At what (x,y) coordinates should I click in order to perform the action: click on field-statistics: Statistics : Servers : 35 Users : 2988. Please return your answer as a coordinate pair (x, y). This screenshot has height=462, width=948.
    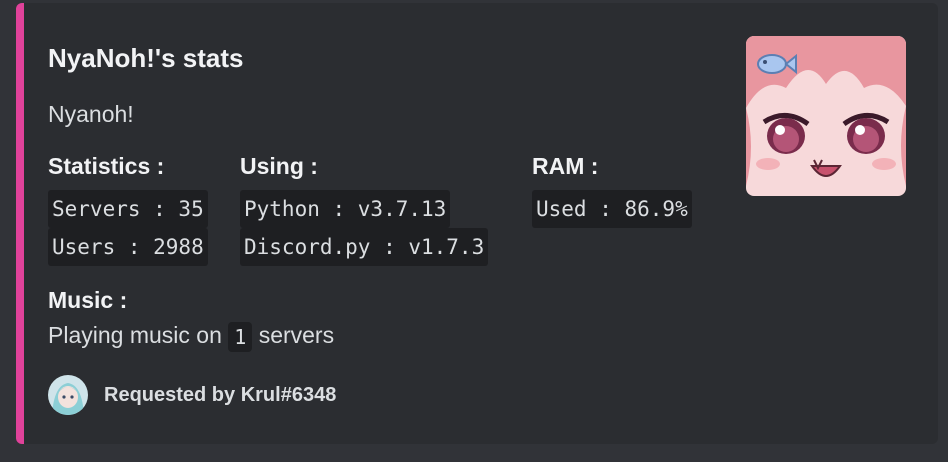
    Looking at the image, I should click on (128, 209).